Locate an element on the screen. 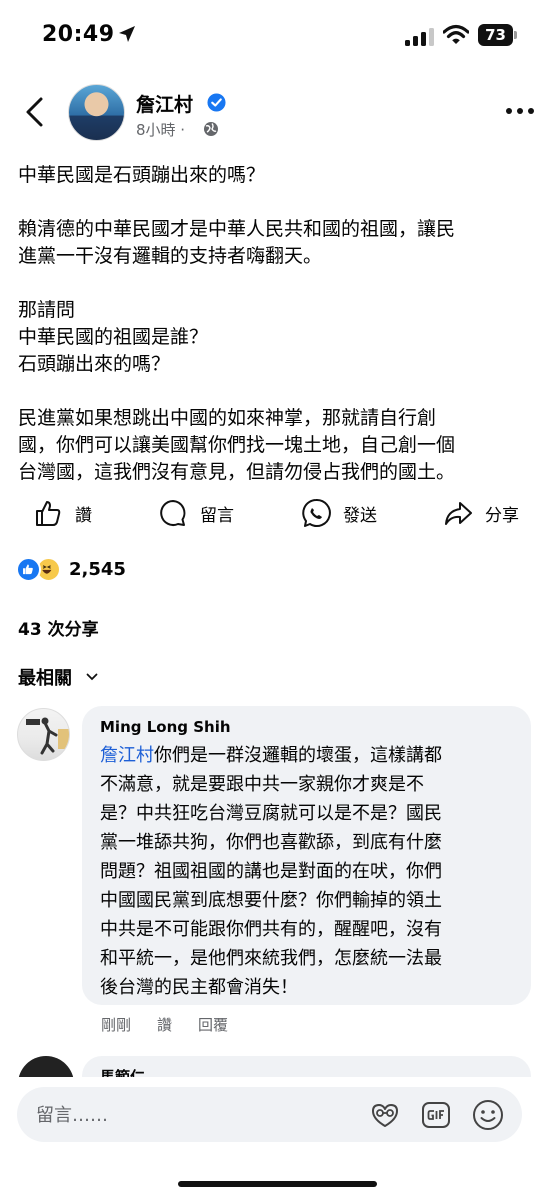 The image size is (555, 1200). comment-like-link: 讚 is located at coordinates (164, 1024).